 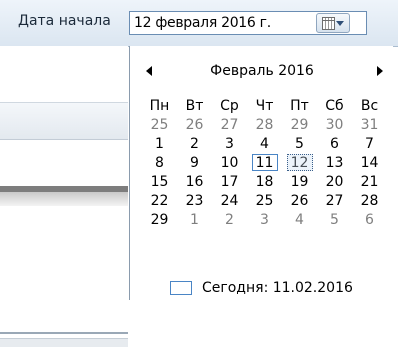 What do you see at coordinates (299, 162) in the screenshot?
I see `calendar-day: 12` at bounding box center [299, 162].